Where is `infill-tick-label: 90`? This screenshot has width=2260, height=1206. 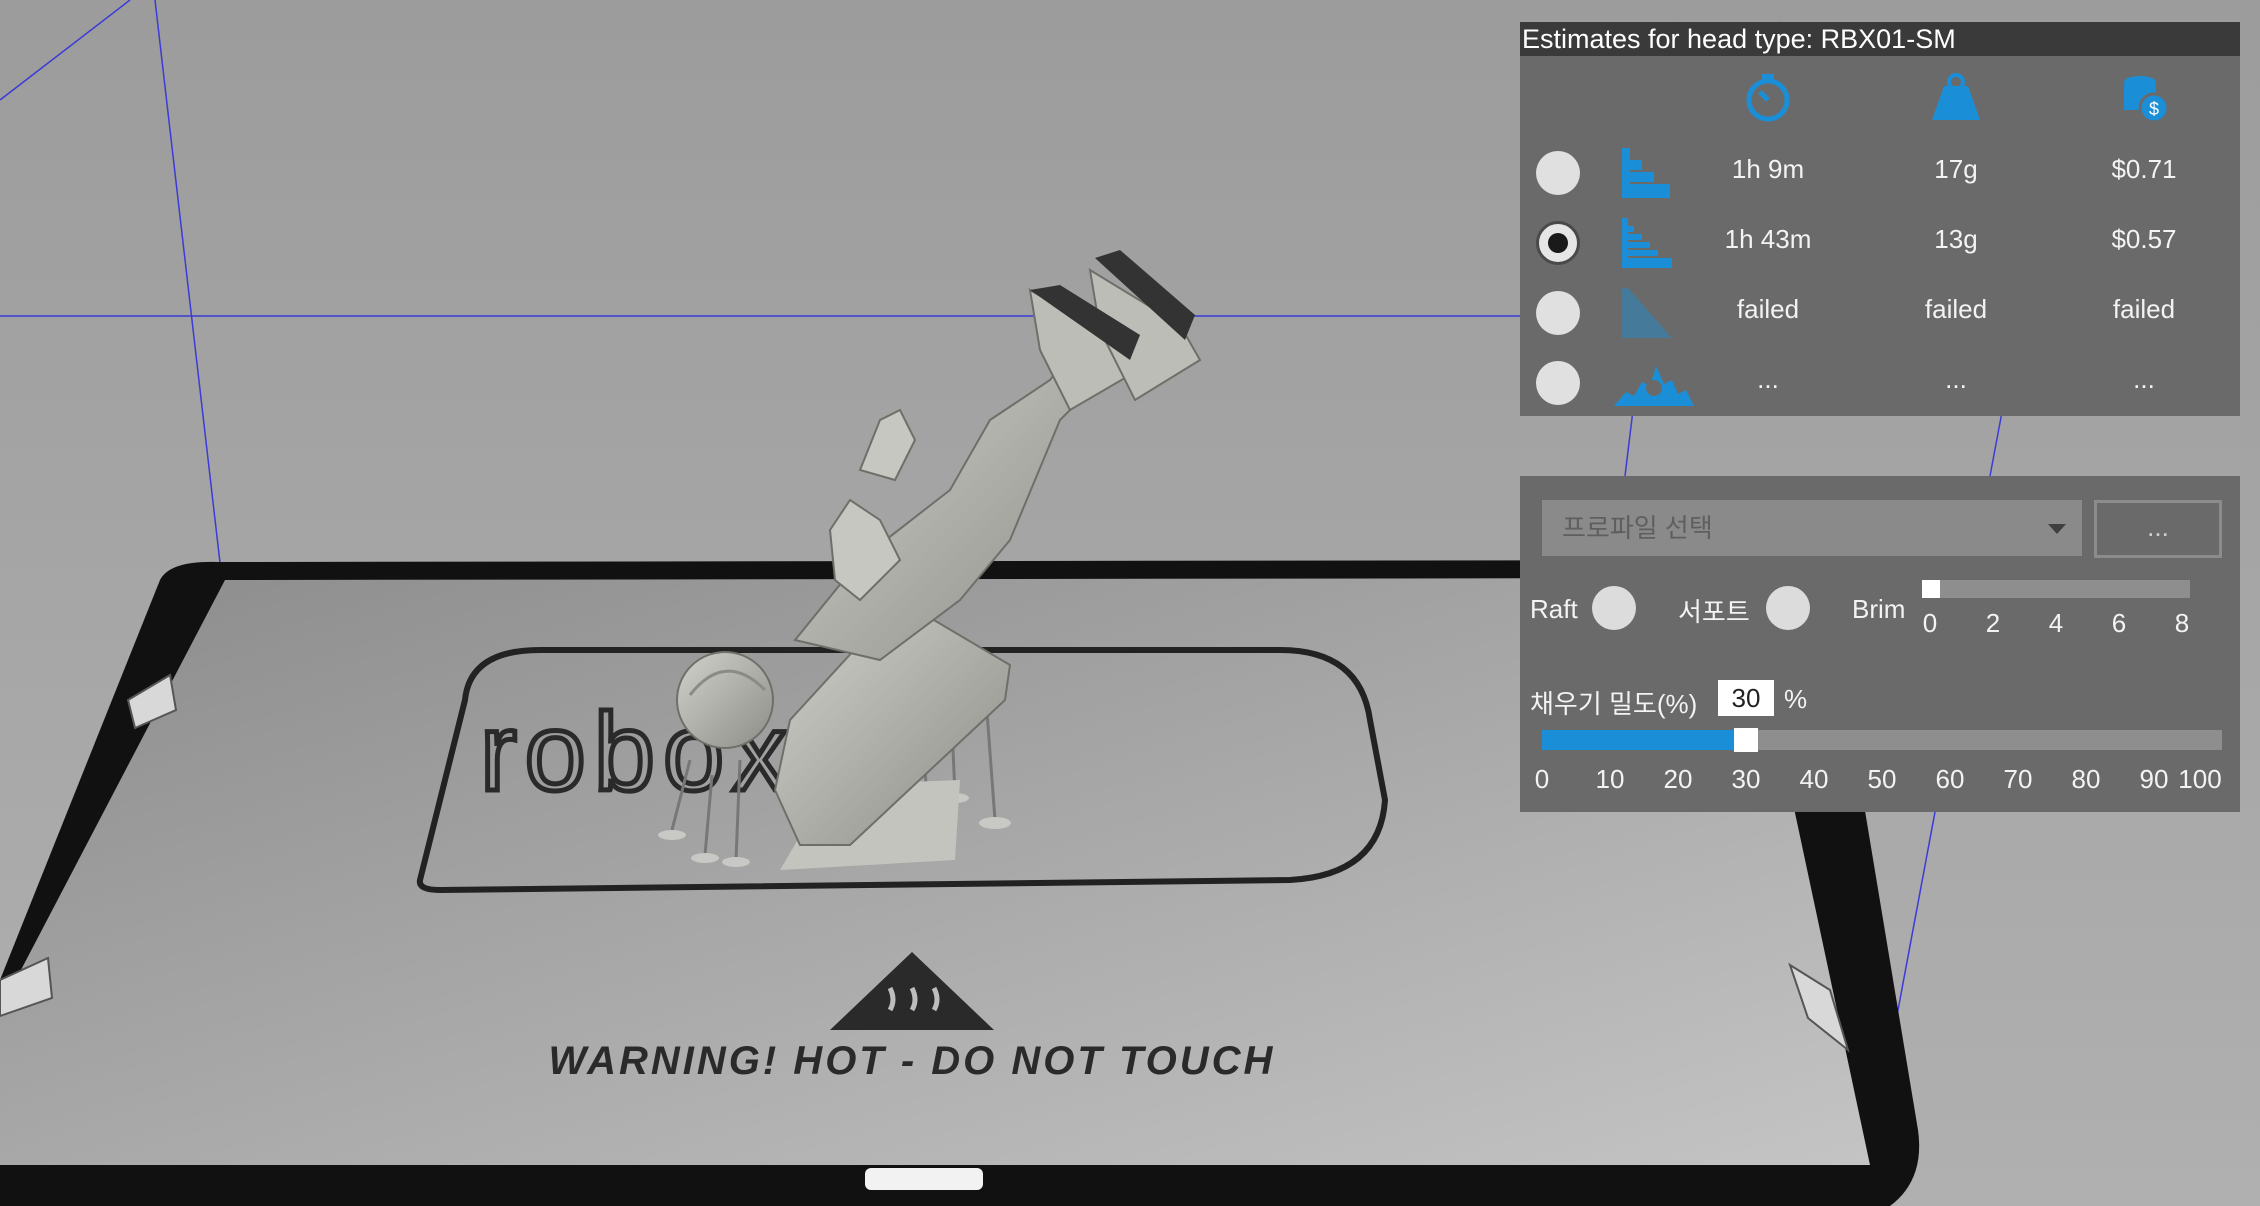 infill-tick-label: 90 is located at coordinates (2154, 779).